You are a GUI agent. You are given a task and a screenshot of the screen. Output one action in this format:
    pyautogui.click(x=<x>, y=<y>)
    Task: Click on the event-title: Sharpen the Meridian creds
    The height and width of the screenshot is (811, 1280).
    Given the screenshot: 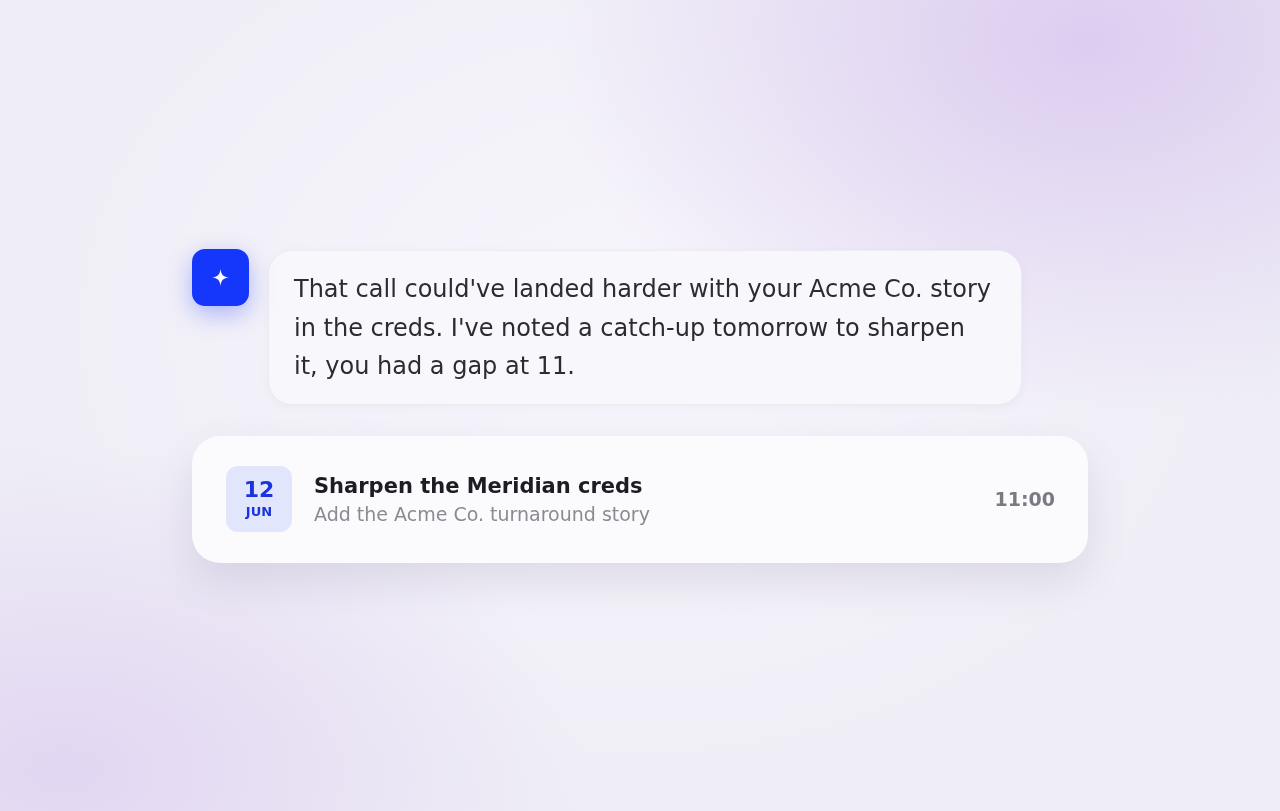 What is the action you would take?
    pyautogui.click(x=479, y=486)
    